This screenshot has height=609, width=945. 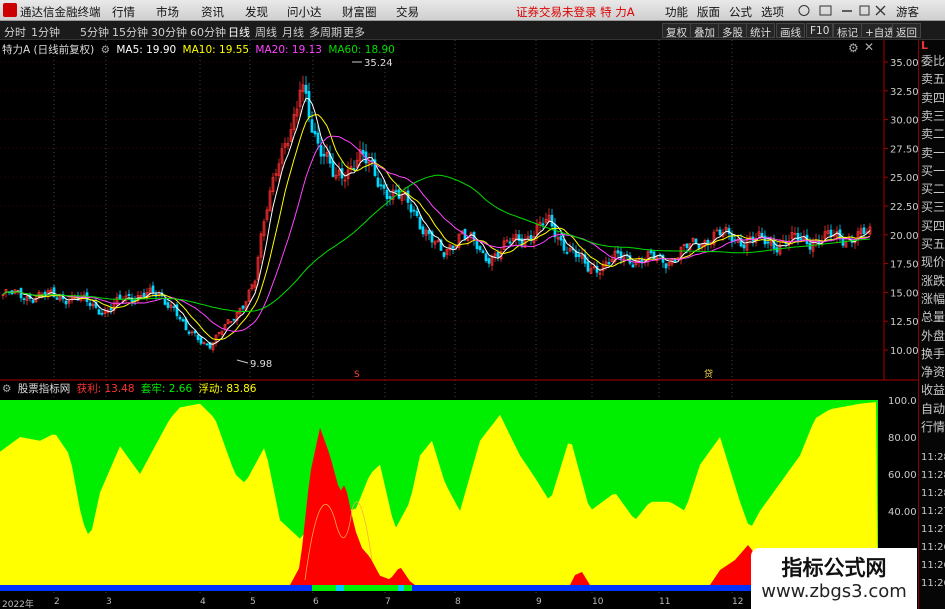 What do you see at coordinates (933, 152) in the screenshot?
I see `sidebar-label: 卖一` at bounding box center [933, 152].